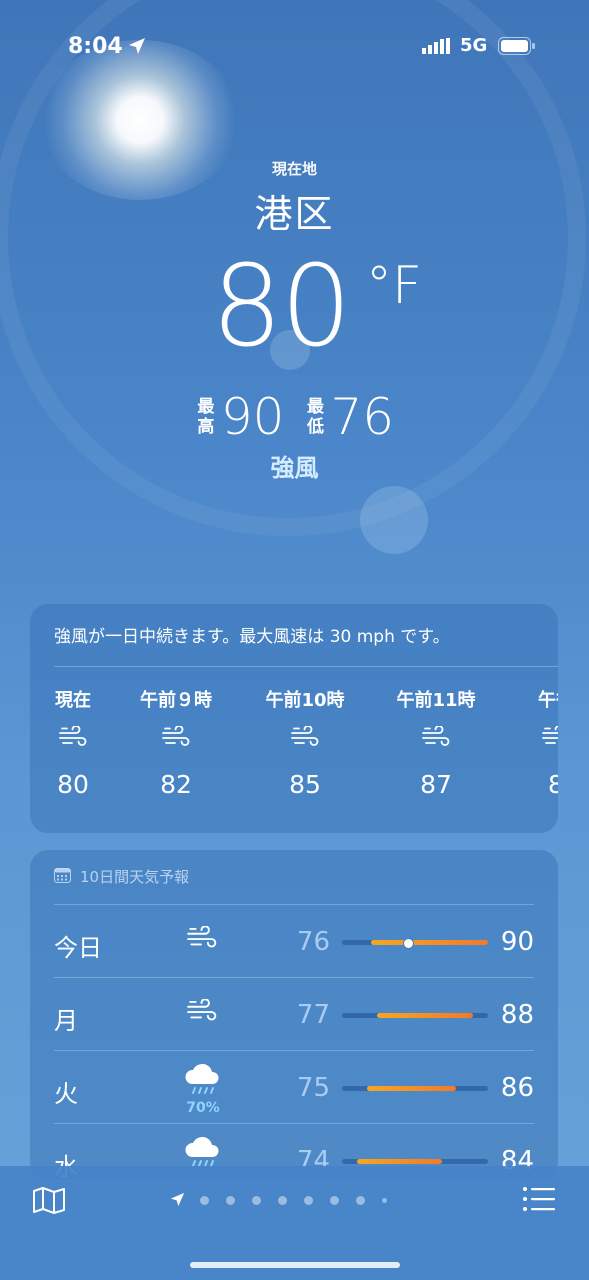 This screenshot has height=1280, width=589. I want to click on hour-time: 現在, so click(73, 700).